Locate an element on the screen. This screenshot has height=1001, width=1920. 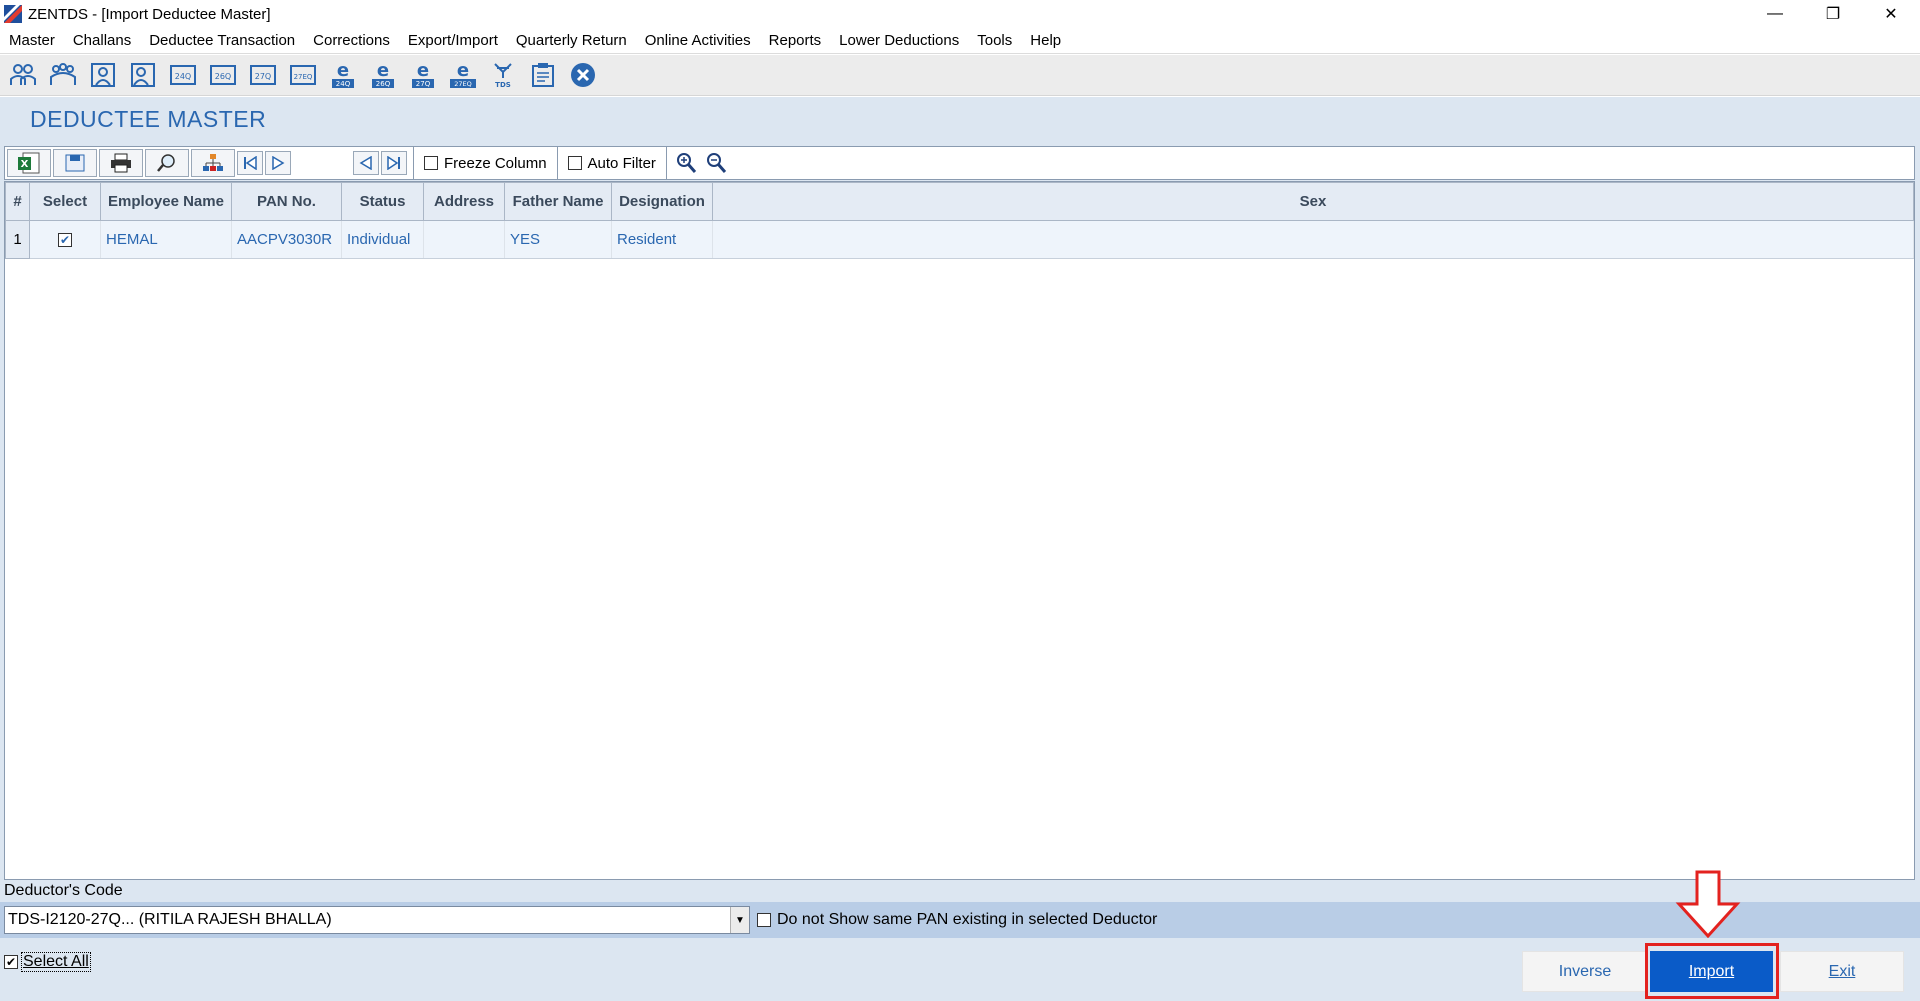
form-27q-icon: 27Q is located at coordinates (263, 75).